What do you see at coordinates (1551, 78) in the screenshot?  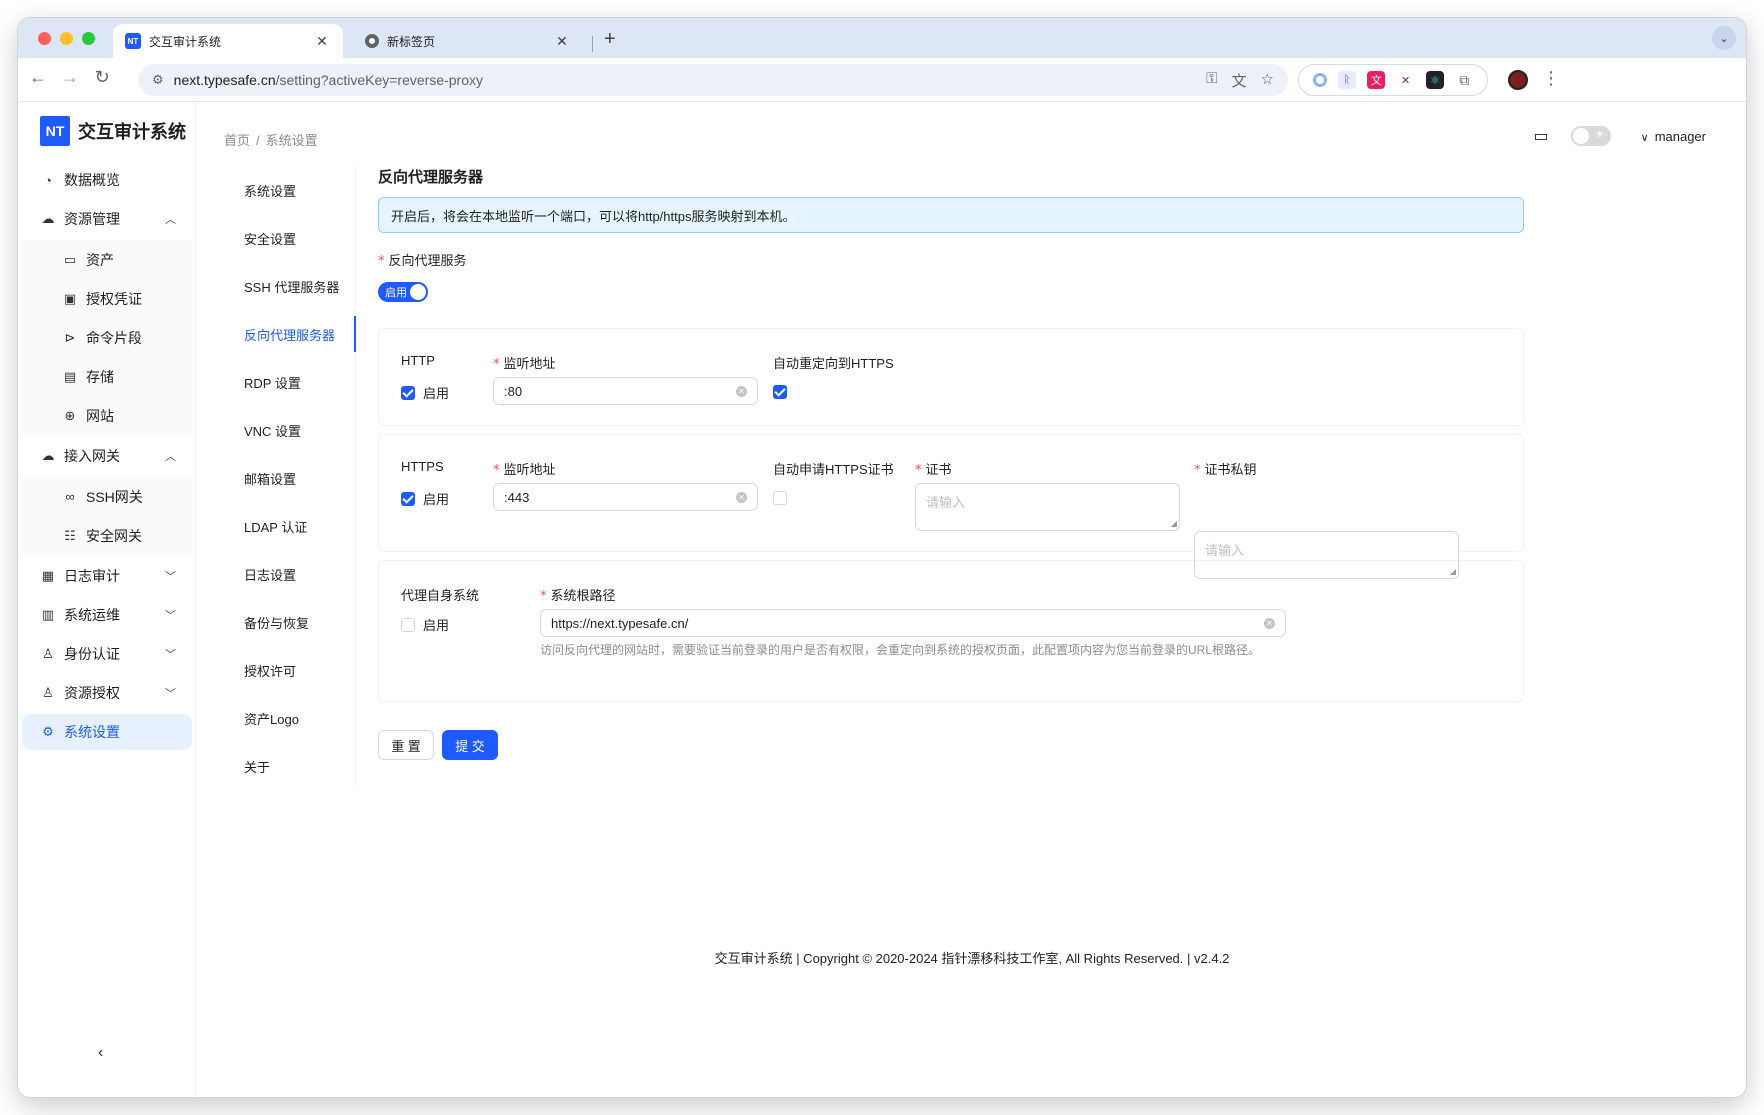 I see `browser-menu-icon: ⋮` at bounding box center [1551, 78].